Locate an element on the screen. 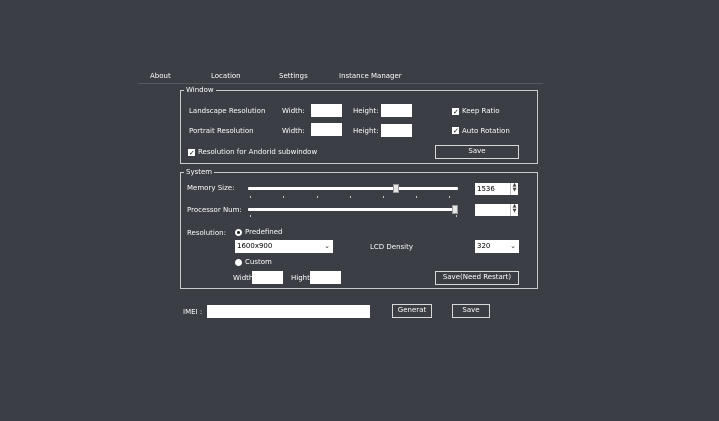 Image resolution: width=719 pixels, height=421 pixels. custom-label: Custom is located at coordinates (258, 262).